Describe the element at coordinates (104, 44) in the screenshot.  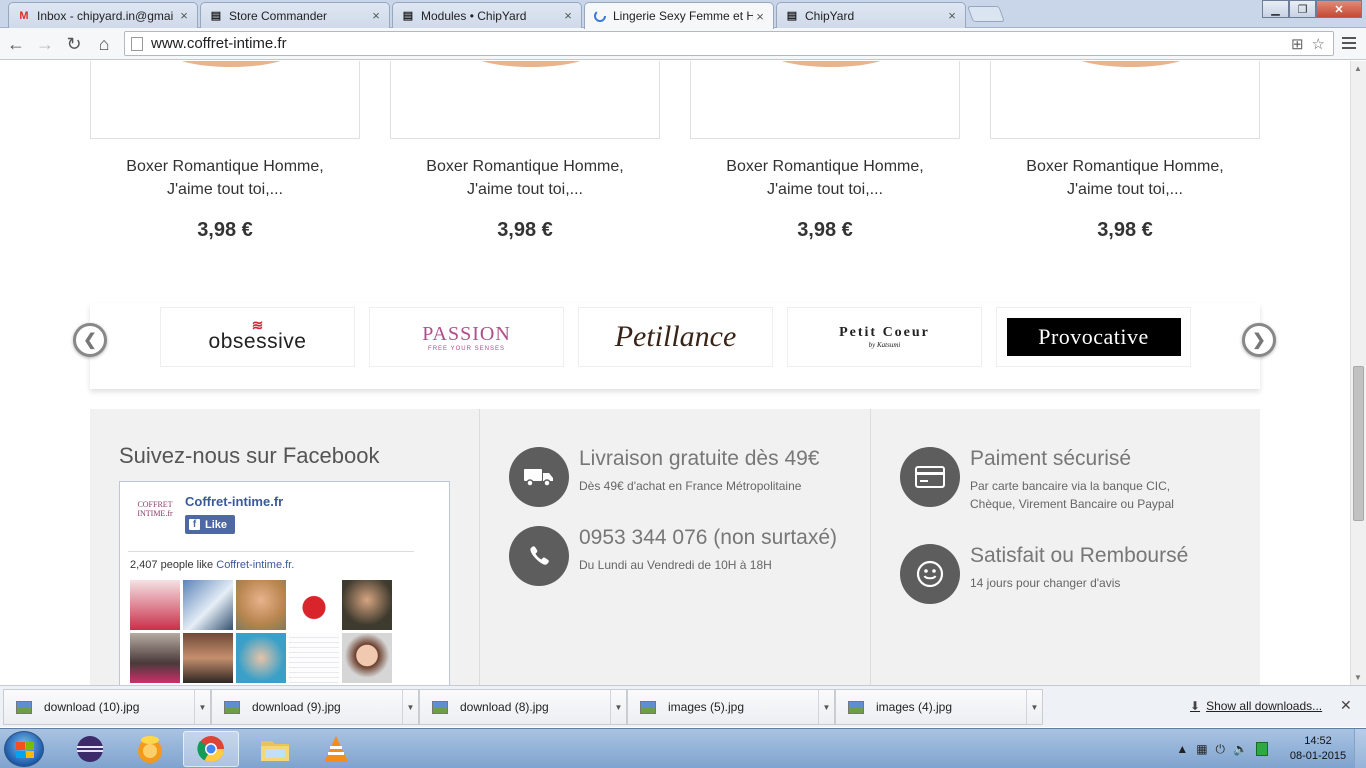
I see `home-icon: ⌂` at that location.